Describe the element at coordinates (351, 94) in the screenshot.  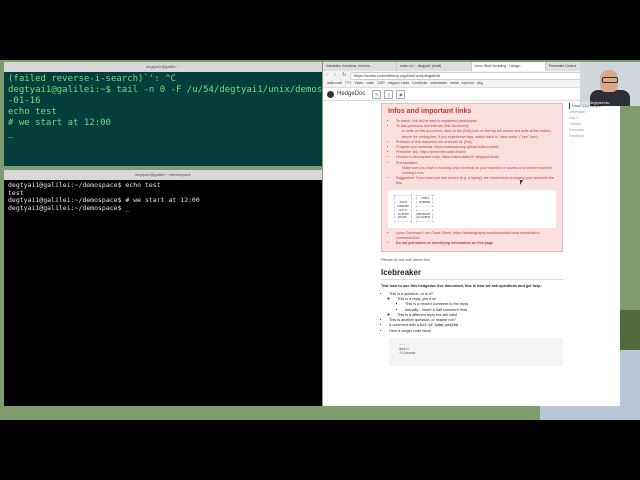
I see `app-name: HedgeDoc` at that location.